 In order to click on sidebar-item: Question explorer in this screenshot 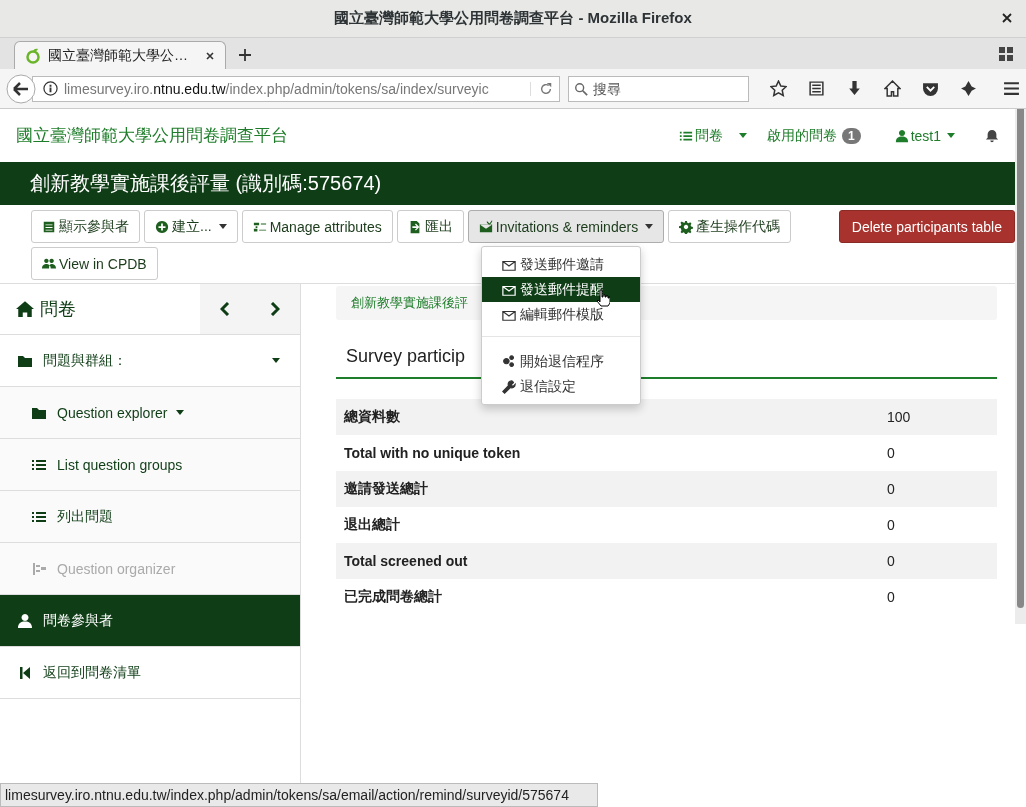, I will do `click(150, 413)`.